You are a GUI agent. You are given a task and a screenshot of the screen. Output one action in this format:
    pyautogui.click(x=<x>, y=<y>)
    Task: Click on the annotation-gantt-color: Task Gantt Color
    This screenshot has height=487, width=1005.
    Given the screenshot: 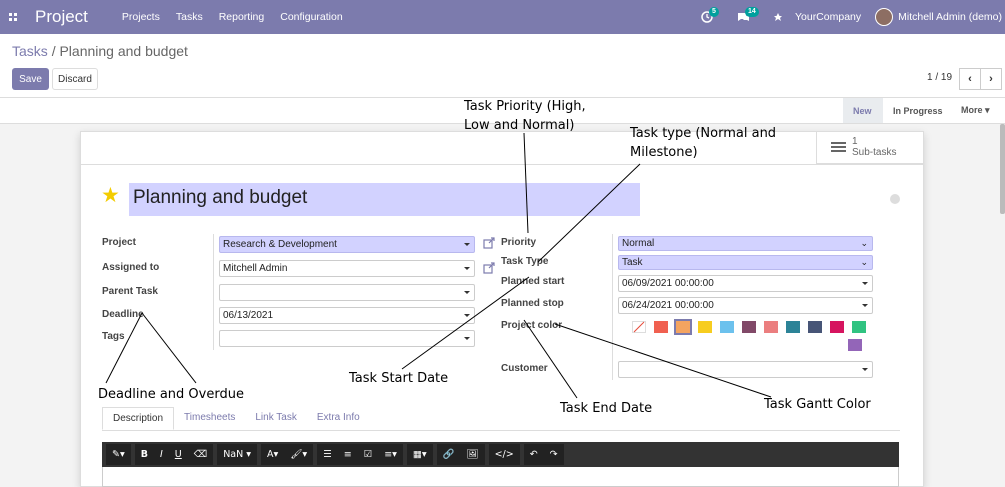 What is the action you would take?
    pyautogui.click(x=817, y=404)
    